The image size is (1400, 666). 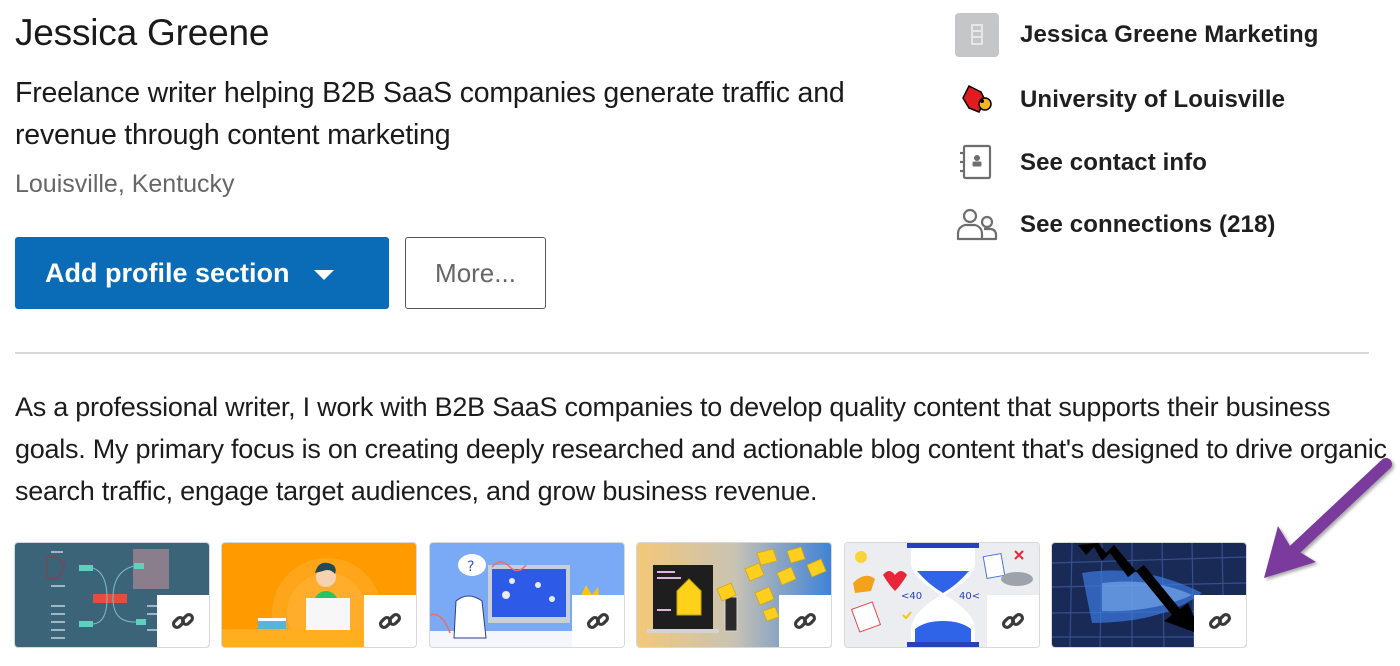 What do you see at coordinates (969, 596) in the screenshot?
I see `svg-text: 40<` at bounding box center [969, 596].